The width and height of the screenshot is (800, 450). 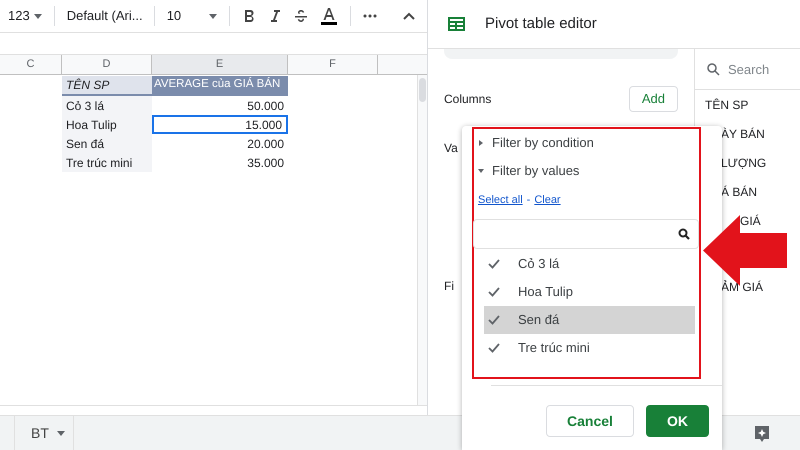 I want to click on strikethrough-icon, so click(x=301, y=16).